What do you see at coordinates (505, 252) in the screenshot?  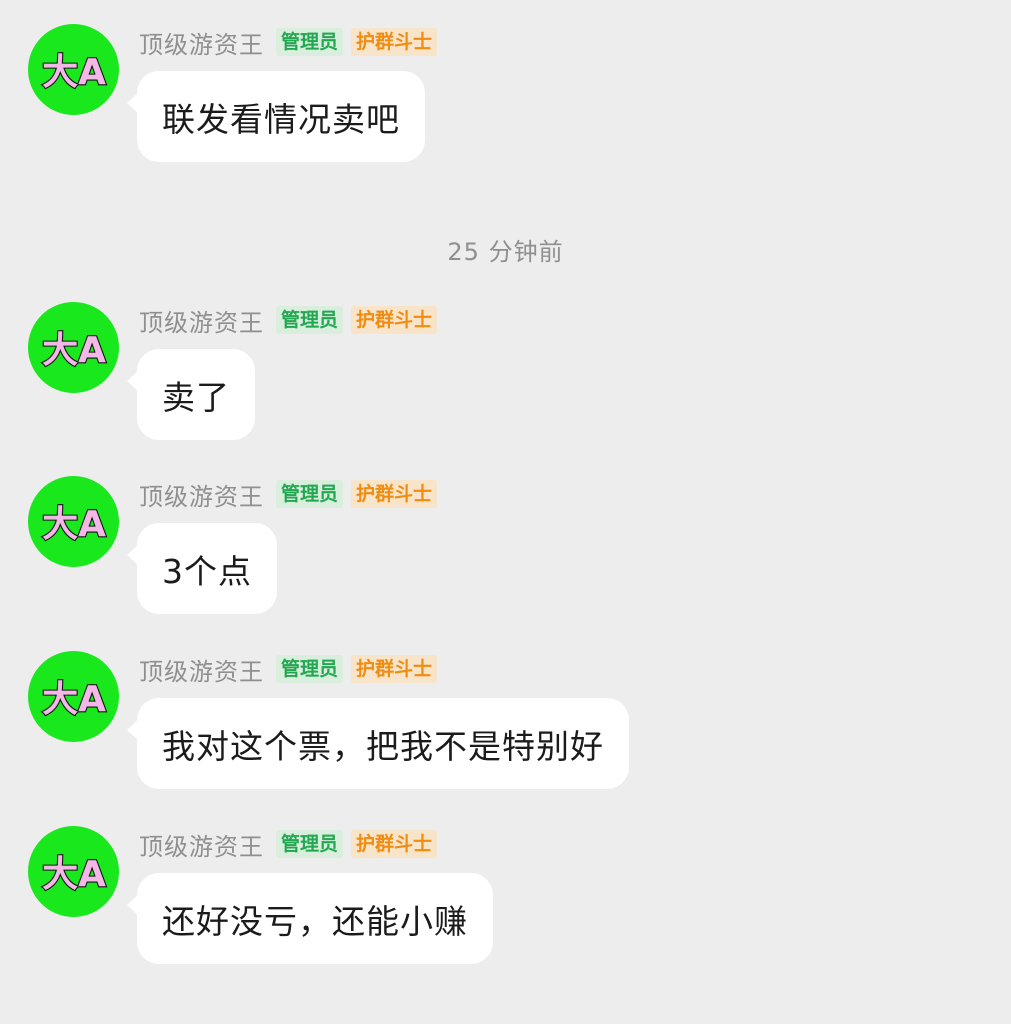 I see `timestamp-divider: 25 分钟前` at bounding box center [505, 252].